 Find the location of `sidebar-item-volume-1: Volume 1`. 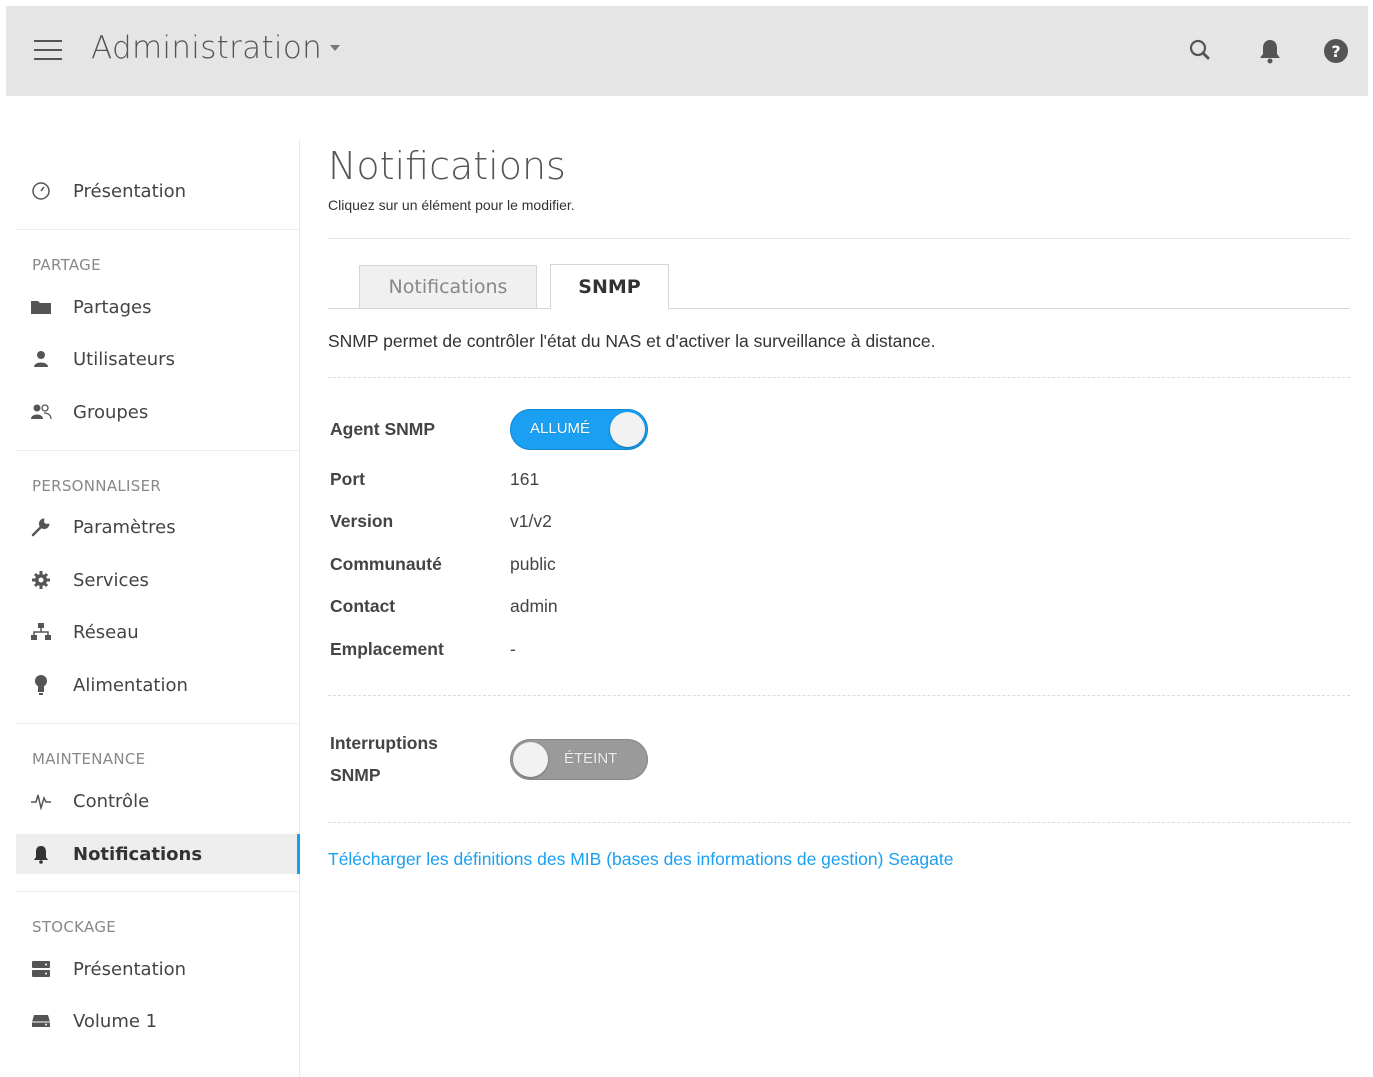

sidebar-item-volume-1: Volume 1 is located at coordinates (158, 1021).